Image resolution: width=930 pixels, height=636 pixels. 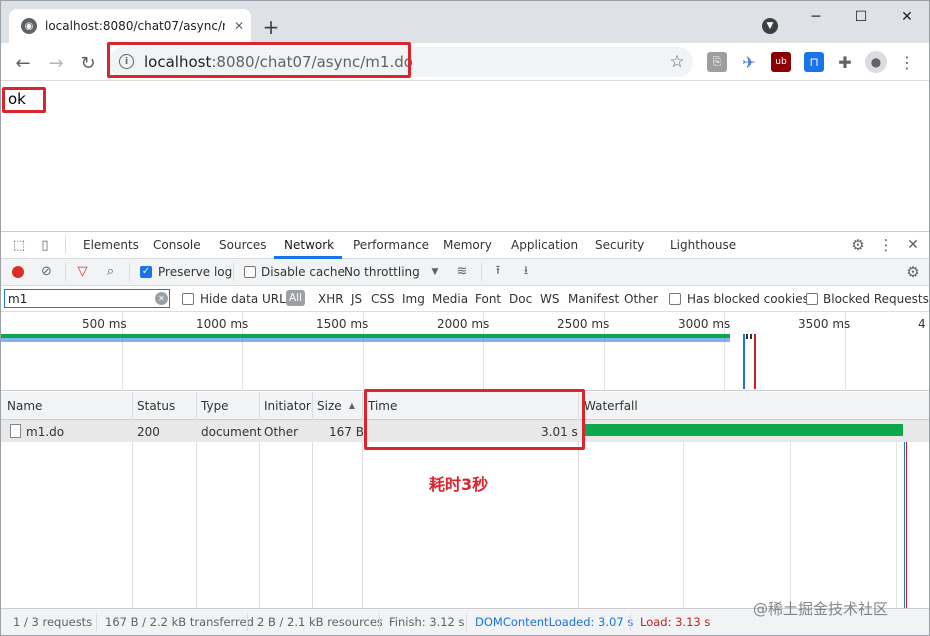 I want to click on tab-performance: Performance, so click(x=391, y=245).